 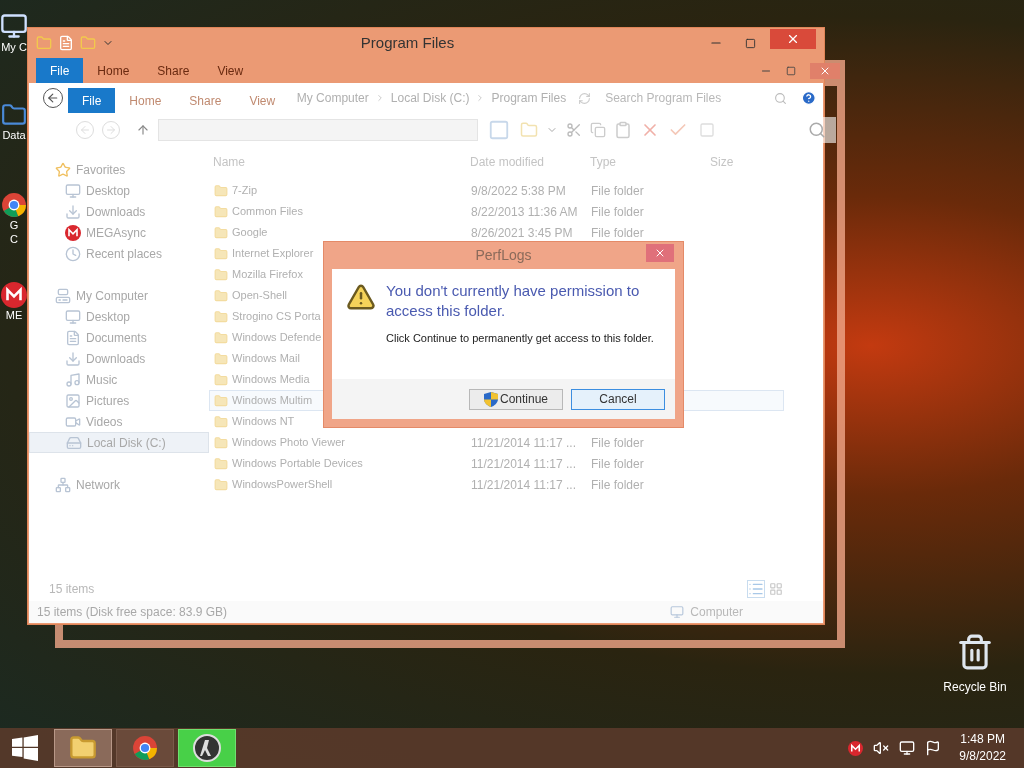 I want to click on recycle-bin-label: Recycle Bin, so click(x=975, y=687).